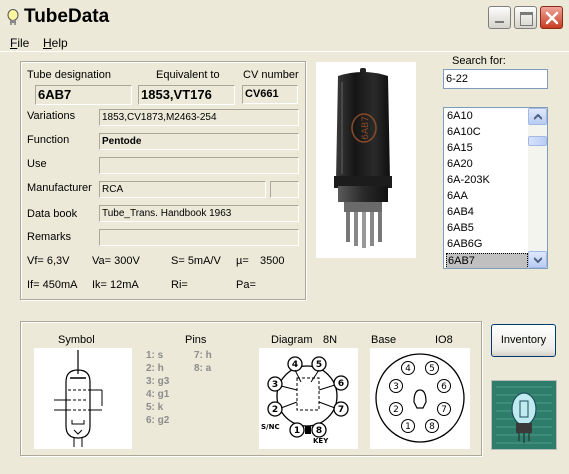 The image size is (569, 474). Describe the element at coordinates (321, 441) in the screenshot. I see `key-label: KEY` at that location.